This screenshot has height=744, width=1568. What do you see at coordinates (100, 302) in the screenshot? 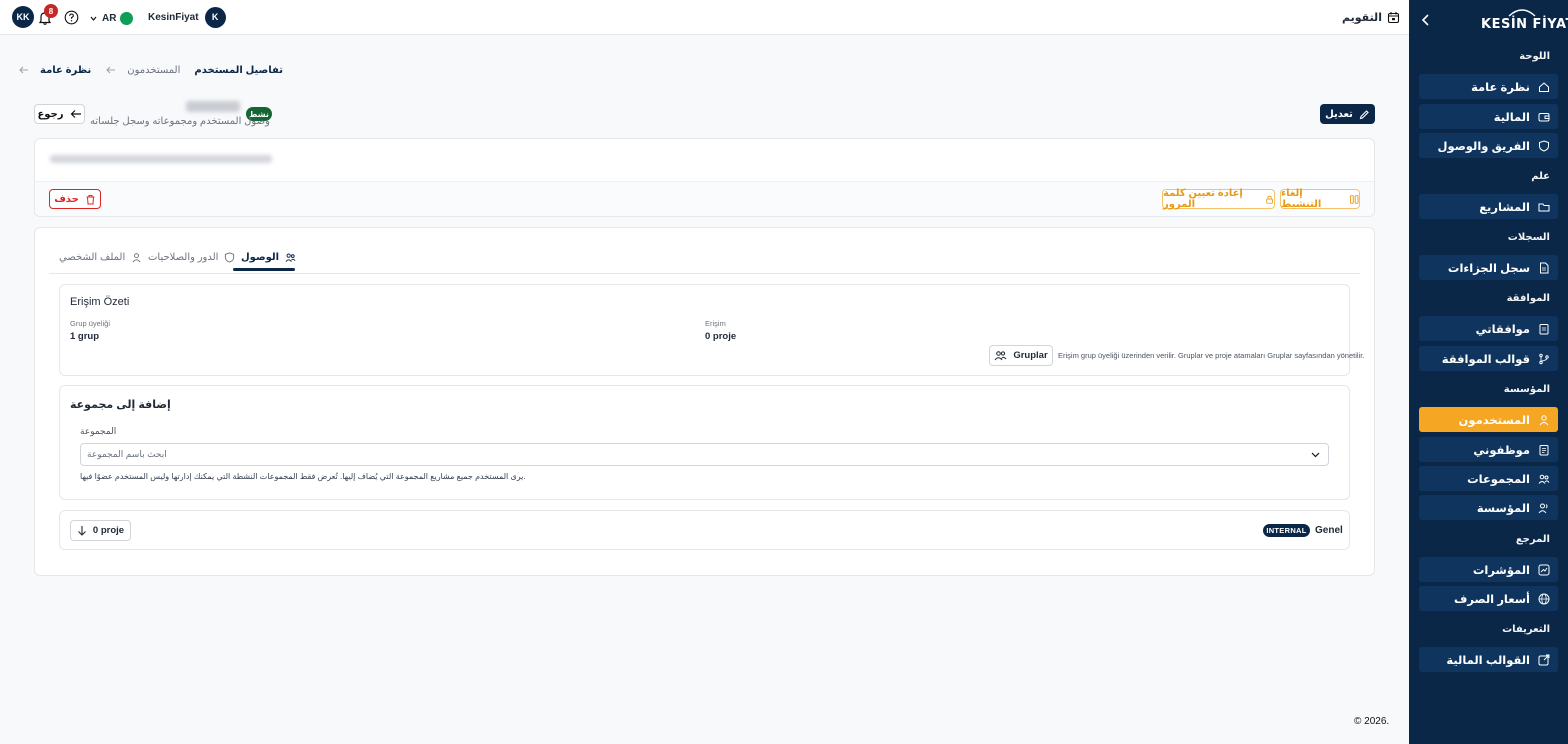
I see `access-summary-title: Erişim Özeti` at bounding box center [100, 302].